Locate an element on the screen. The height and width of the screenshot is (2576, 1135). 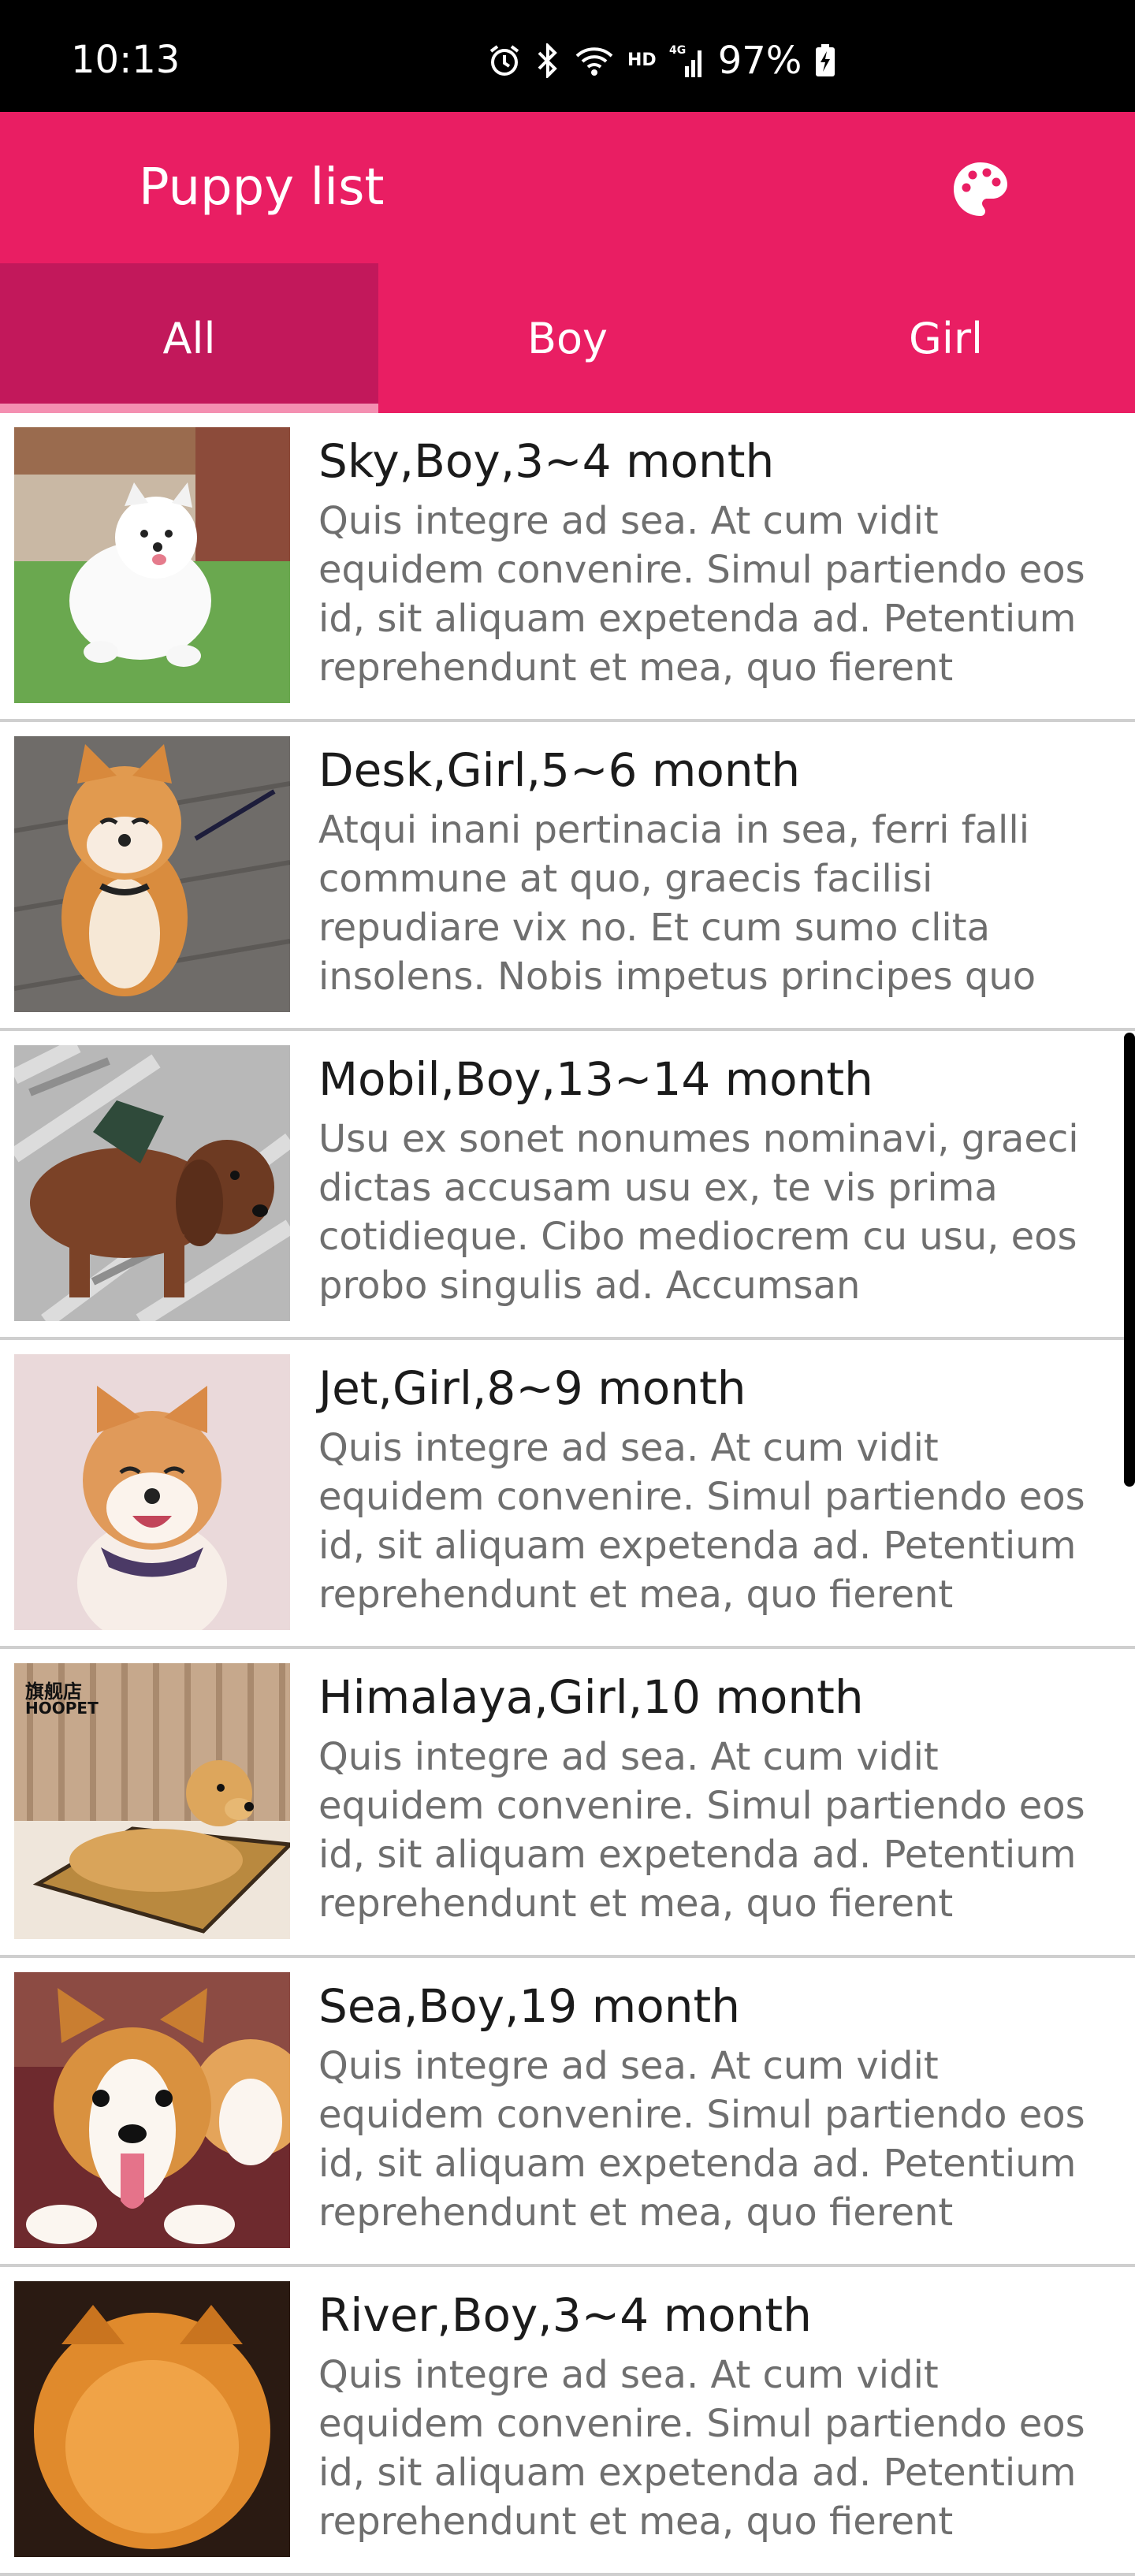
tab-boy: Boy is located at coordinates (567, 338).